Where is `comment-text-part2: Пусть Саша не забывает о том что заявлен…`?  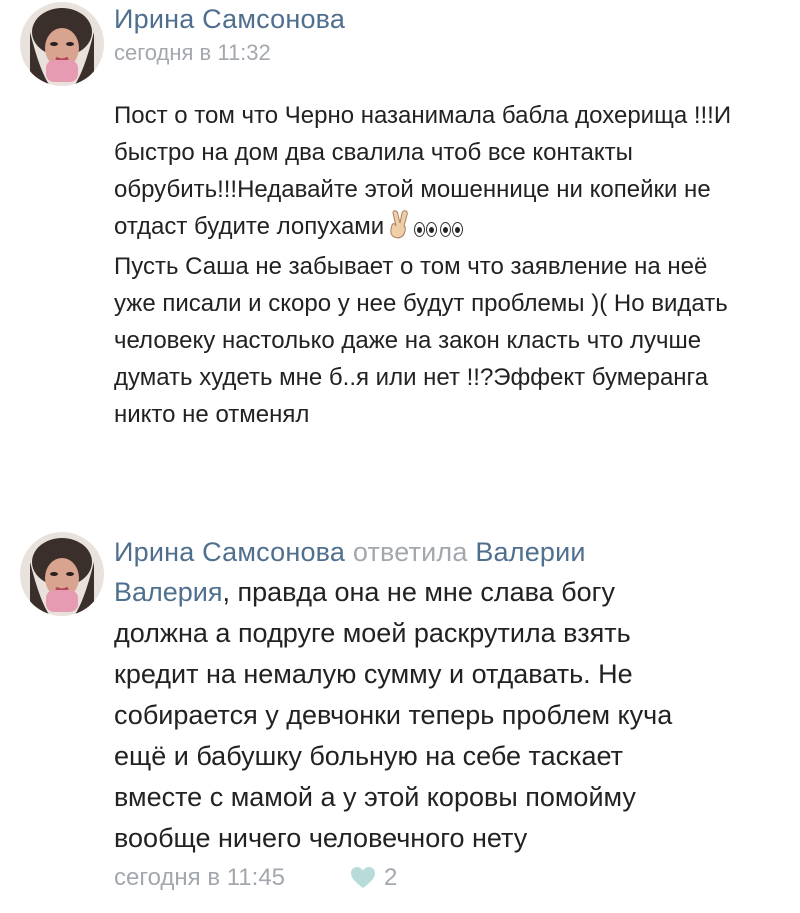 comment-text-part2: Пусть Саша не забывает о том что заявлен… is located at coordinates (421, 340).